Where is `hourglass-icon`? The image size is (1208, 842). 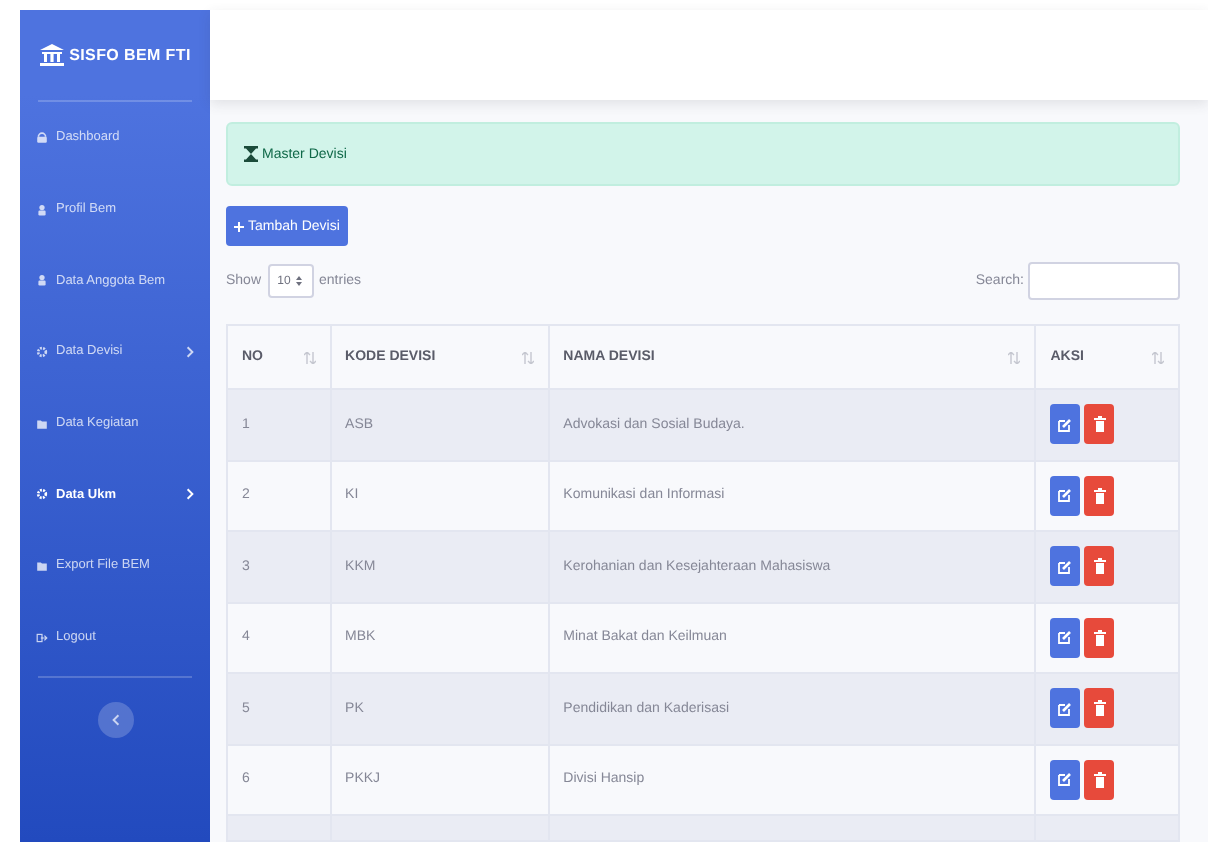
hourglass-icon is located at coordinates (251, 154).